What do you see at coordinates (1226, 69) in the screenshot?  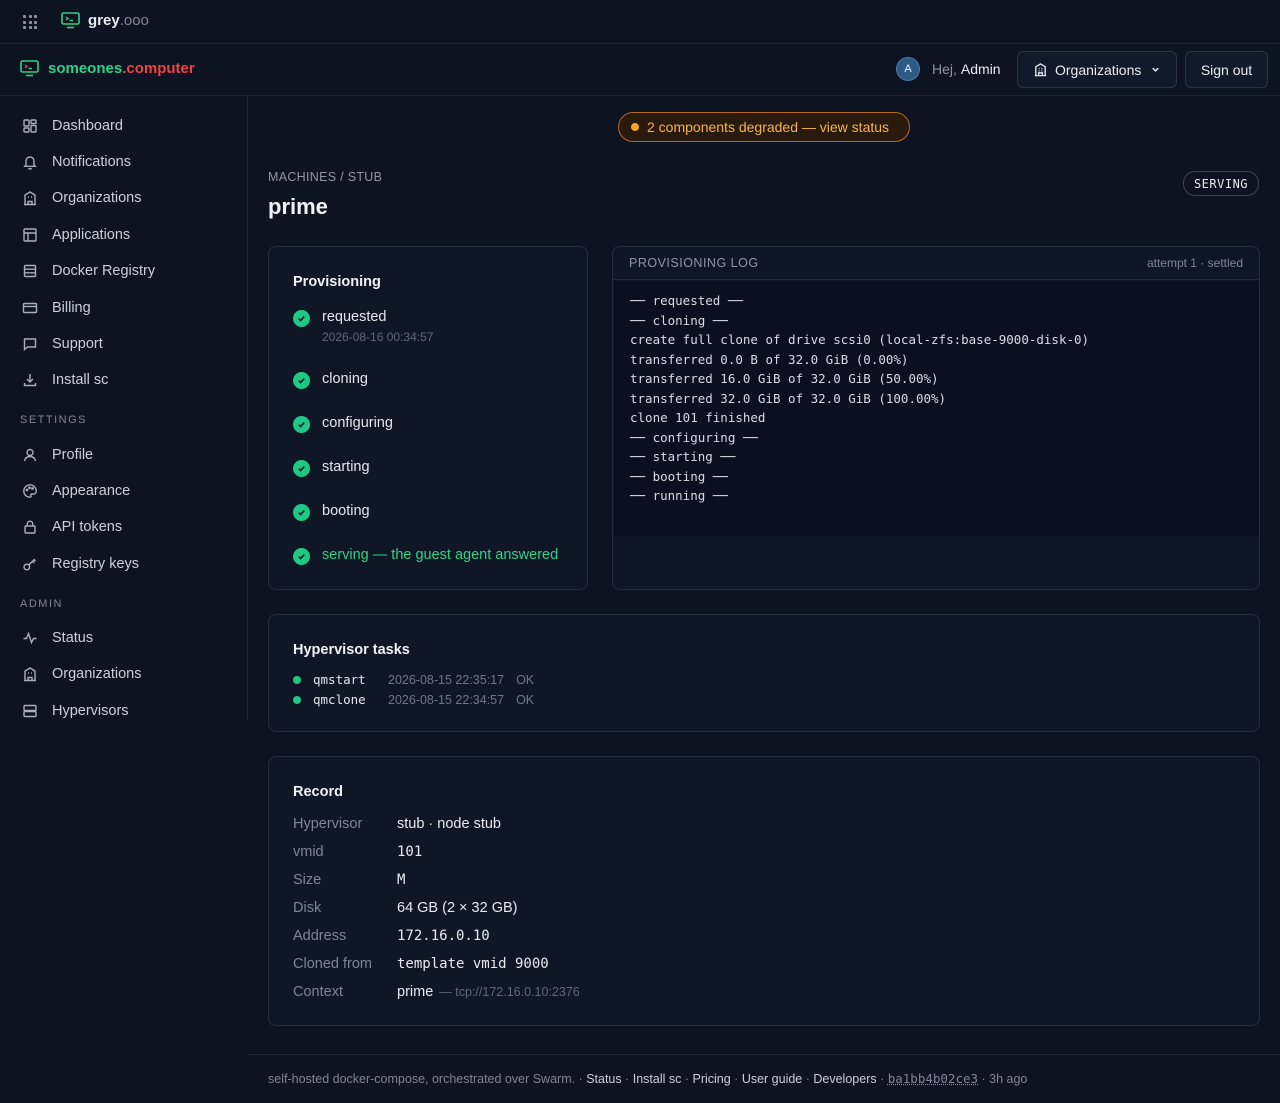 I see `sign-out-button: Sign out` at bounding box center [1226, 69].